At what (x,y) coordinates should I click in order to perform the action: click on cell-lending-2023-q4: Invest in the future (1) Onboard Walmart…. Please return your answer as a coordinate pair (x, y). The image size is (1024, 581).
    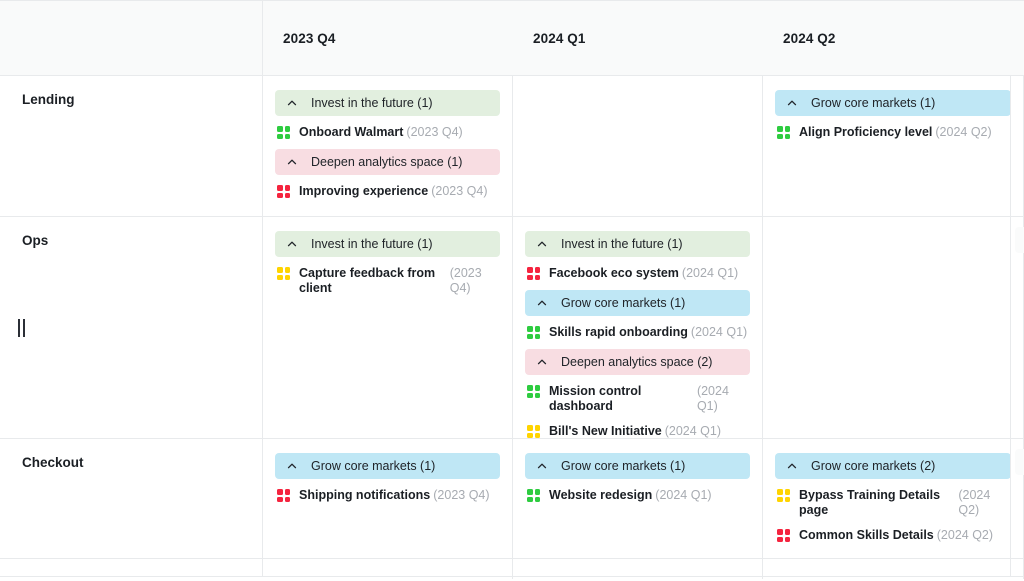
    Looking at the image, I should click on (388, 146).